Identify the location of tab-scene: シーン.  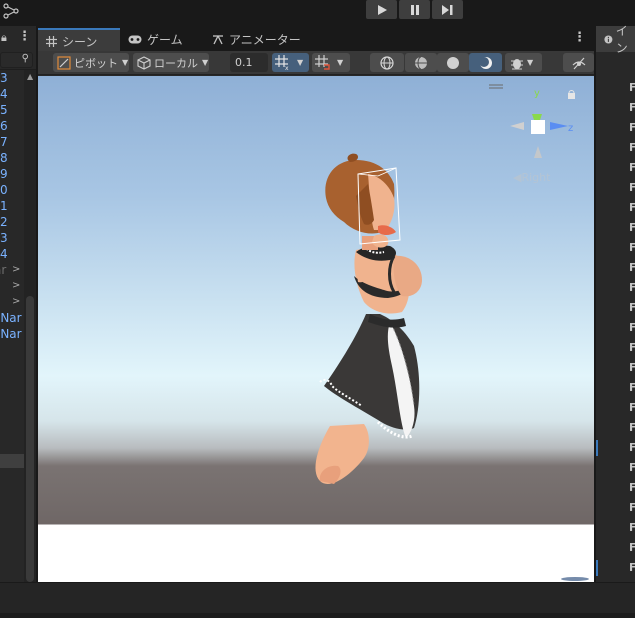
(79, 40).